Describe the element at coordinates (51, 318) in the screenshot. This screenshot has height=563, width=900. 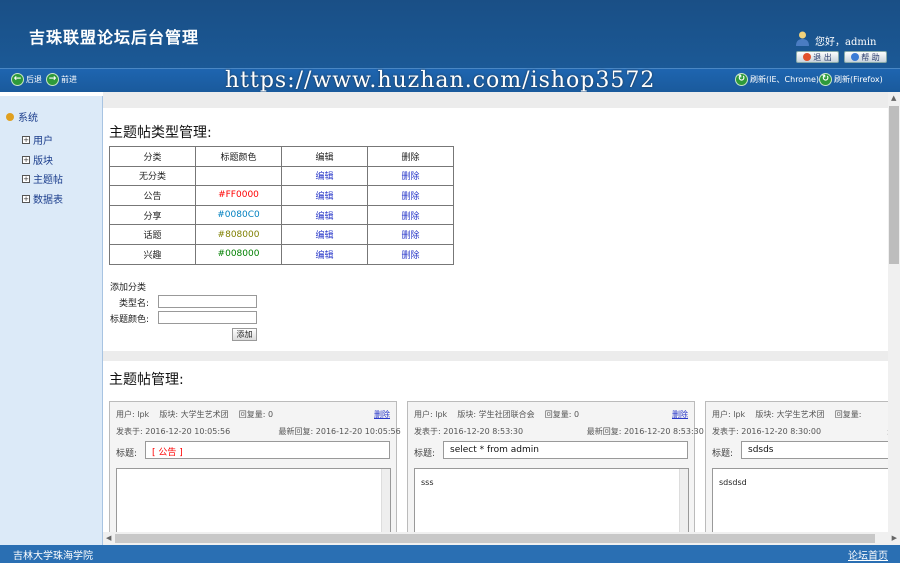
I see `sidebar: 系统 + 用户 + 版块 + 主题帖 + 数据表` at that location.